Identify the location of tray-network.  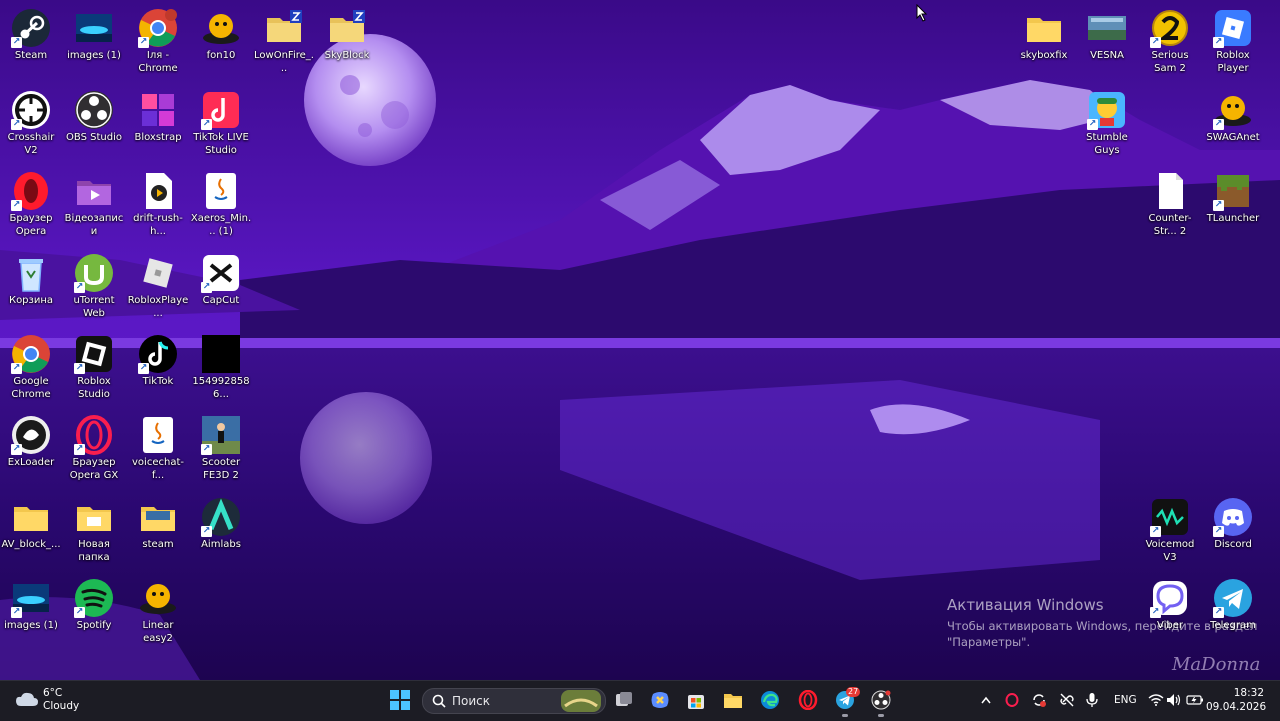
(1156, 700).